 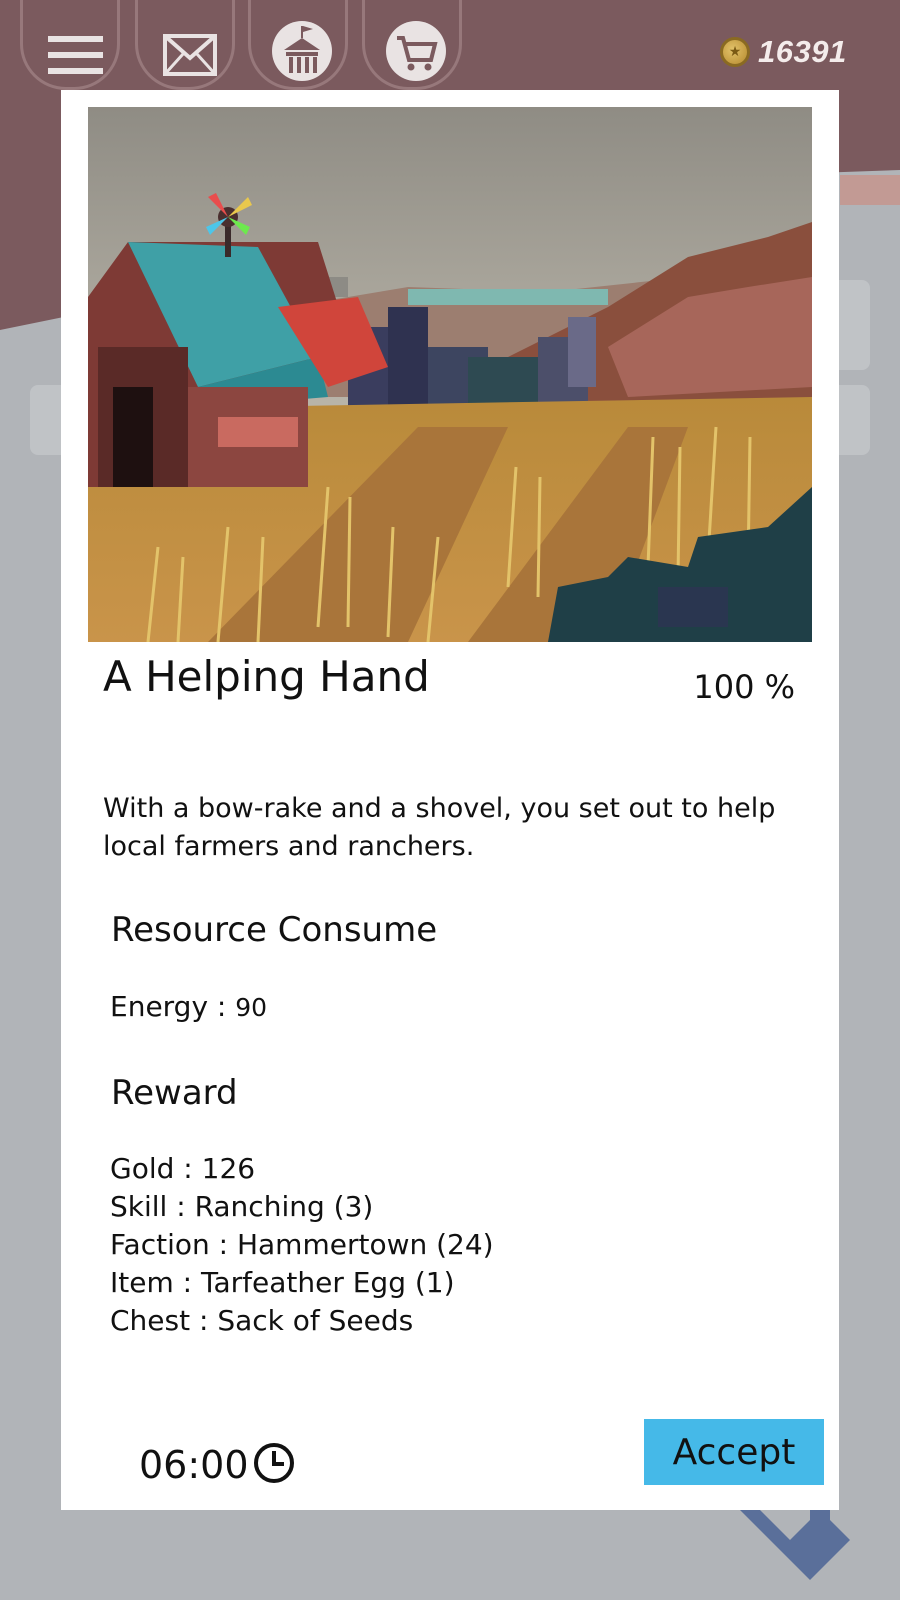 I want to click on reward-item: Item : Tarfeather Egg (1), so click(x=302, y=1283).